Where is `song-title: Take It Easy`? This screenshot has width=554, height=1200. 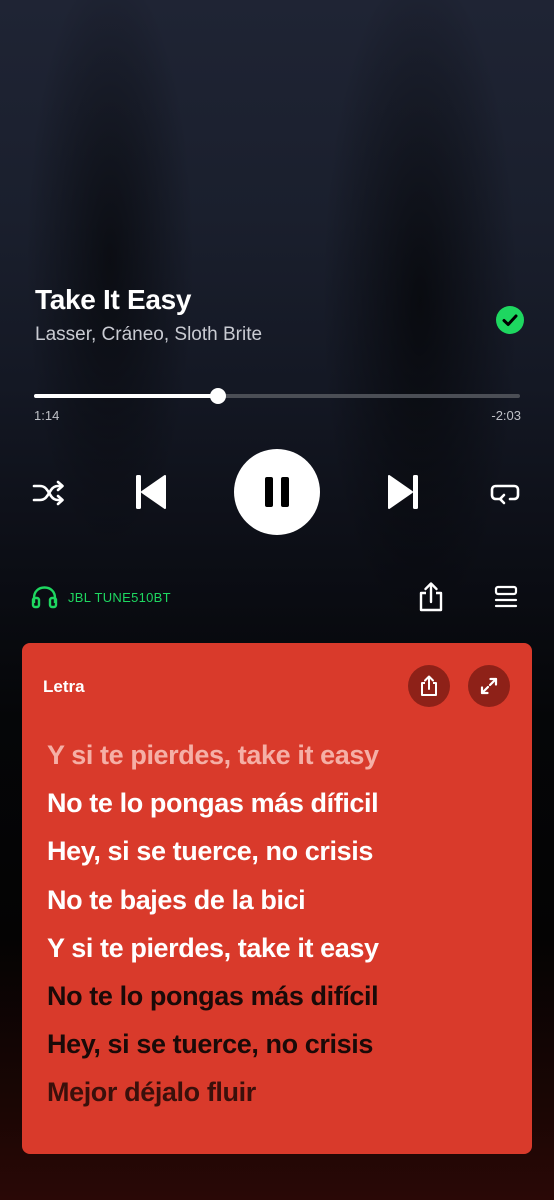
song-title: Take It Easy is located at coordinates (113, 300).